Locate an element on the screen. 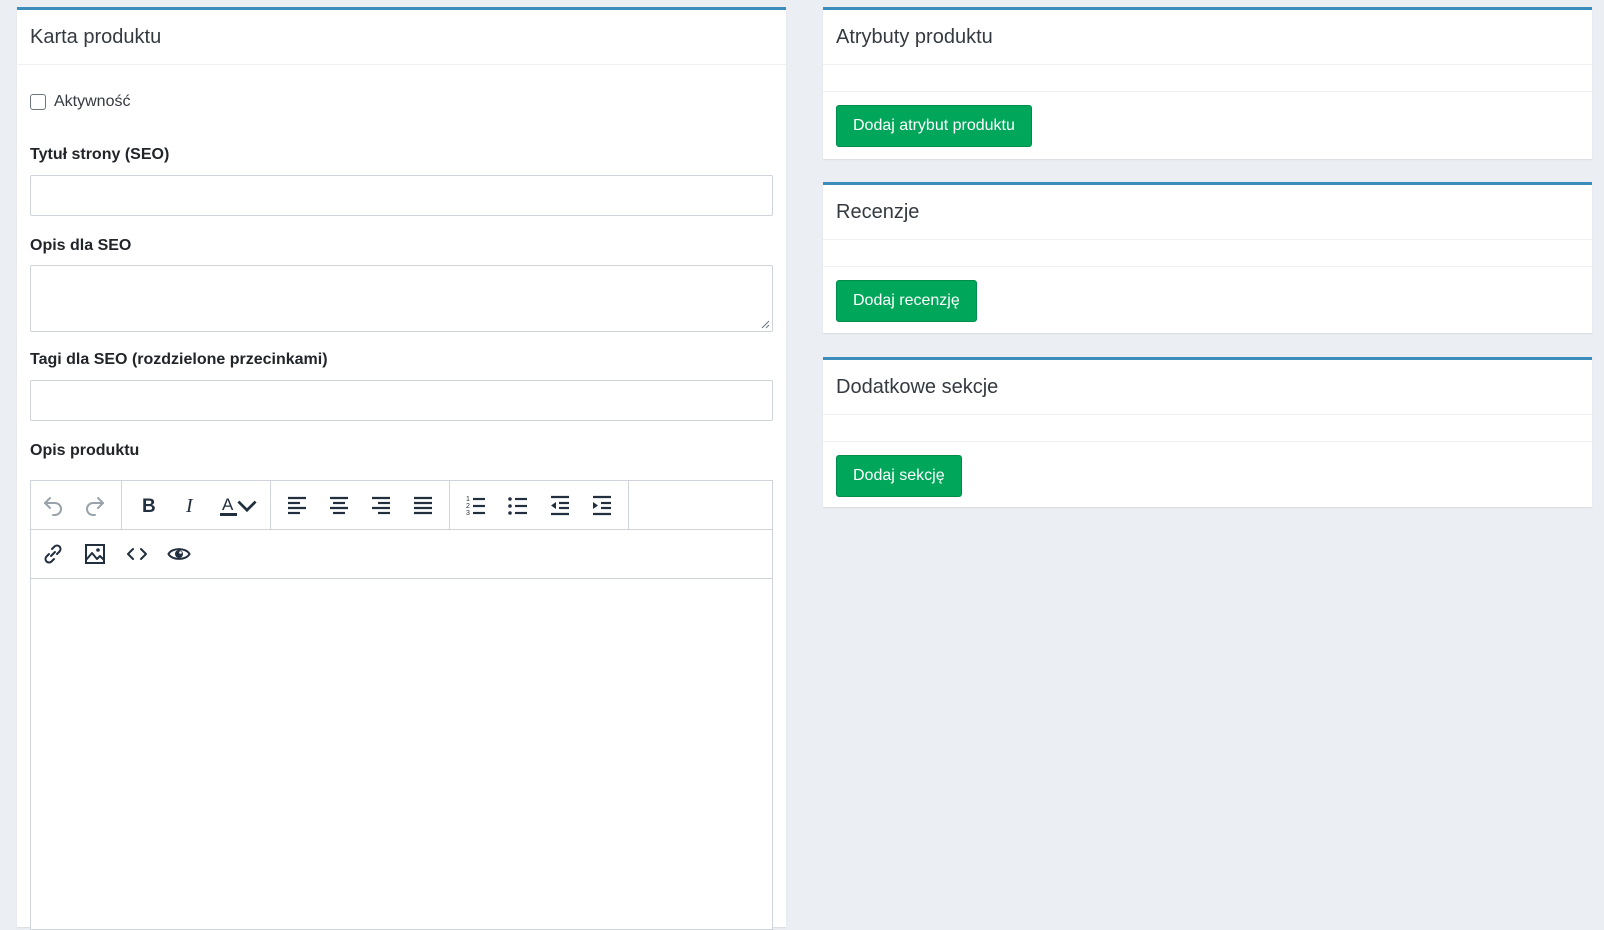 This screenshot has height=930, width=1604. svg-text: A is located at coordinates (228, 504).